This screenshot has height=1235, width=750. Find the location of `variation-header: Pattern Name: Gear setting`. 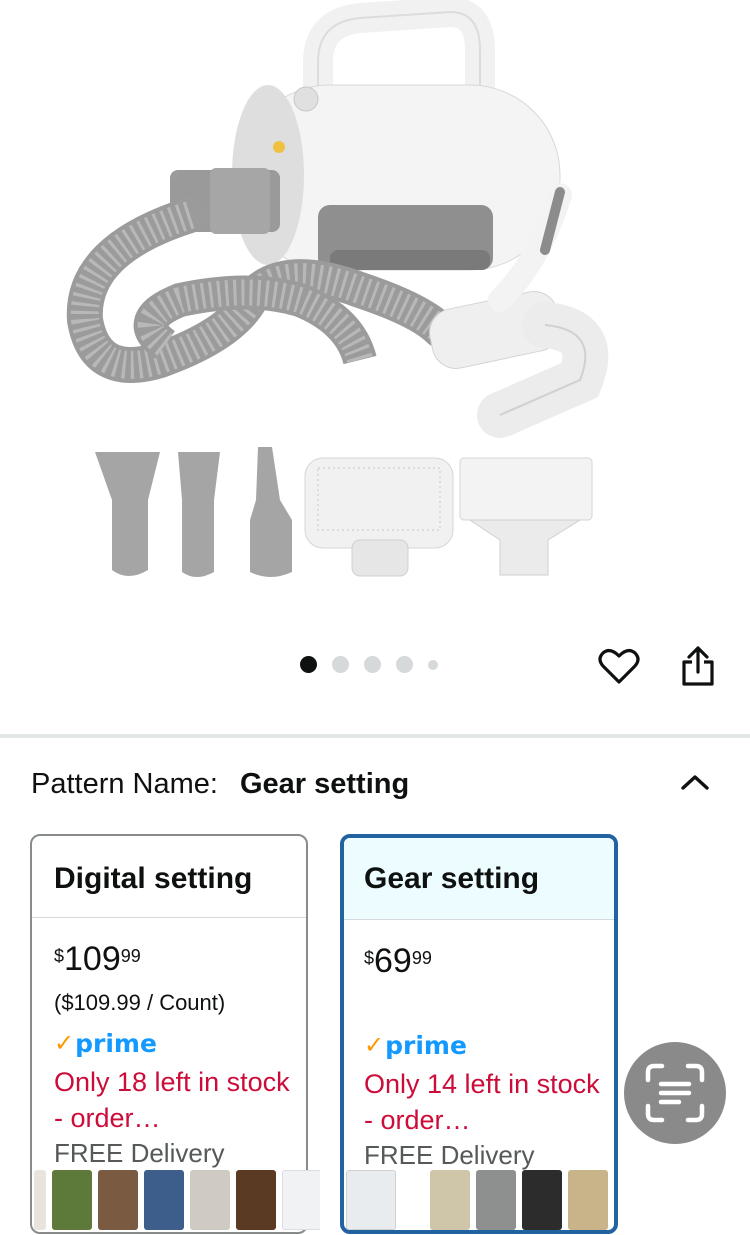

variation-header: Pattern Name: Gear setting is located at coordinates (376, 784).